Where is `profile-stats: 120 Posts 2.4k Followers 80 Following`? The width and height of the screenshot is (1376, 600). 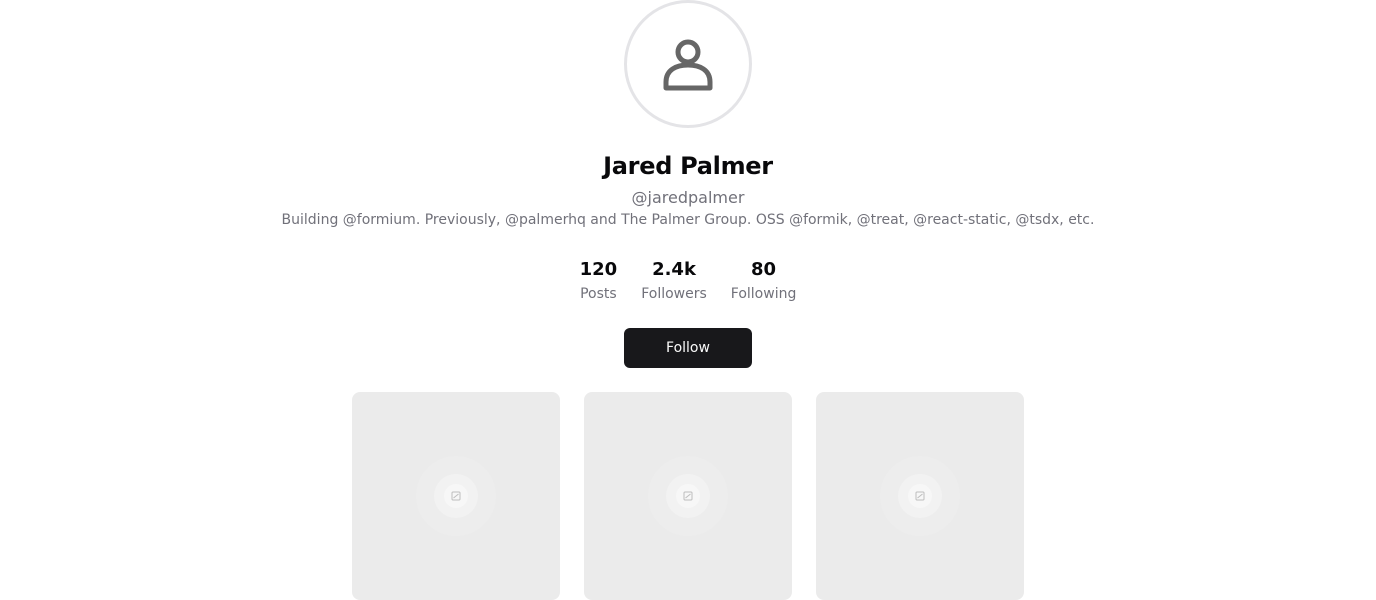
profile-stats: 120 Posts 2.4k Followers 80 Following is located at coordinates (688, 282).